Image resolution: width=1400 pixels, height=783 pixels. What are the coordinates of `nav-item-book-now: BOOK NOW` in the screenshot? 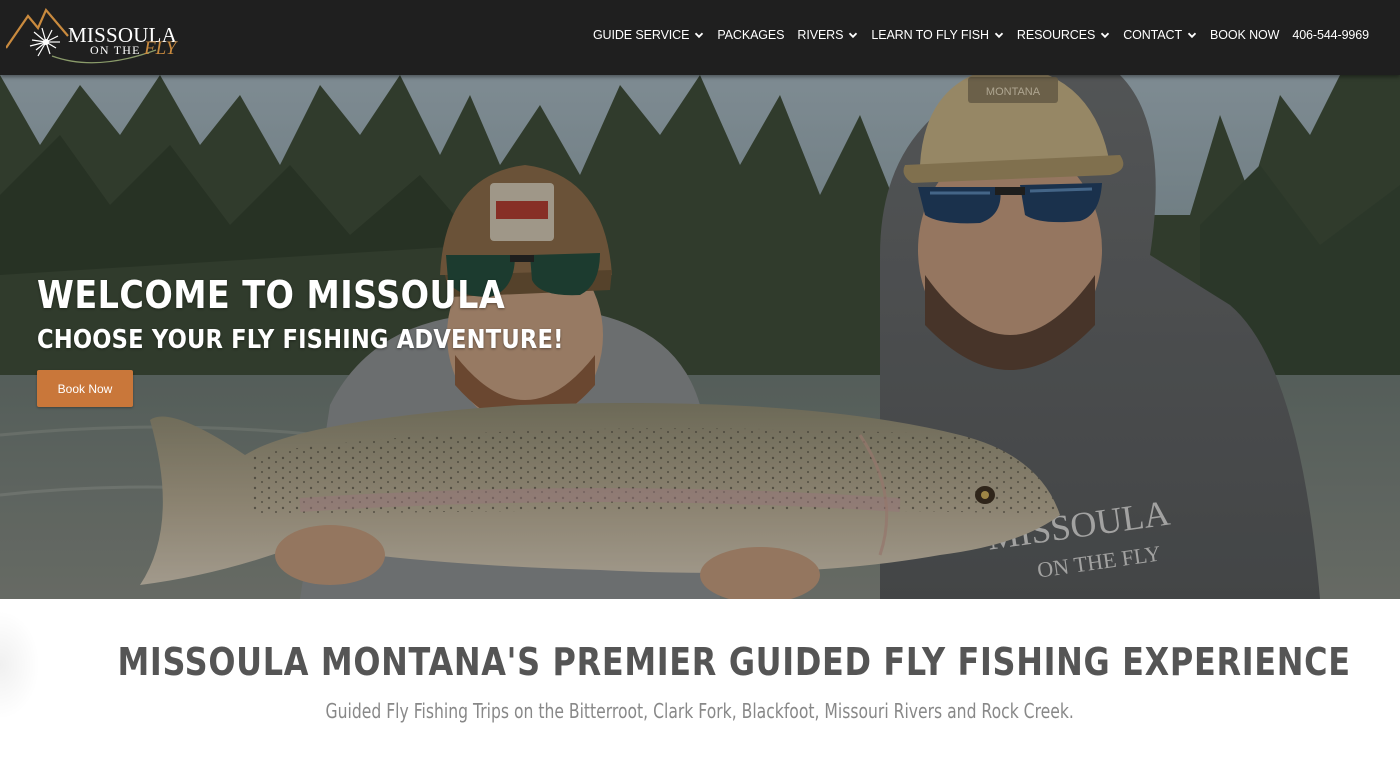 It's located at (1244, 35).